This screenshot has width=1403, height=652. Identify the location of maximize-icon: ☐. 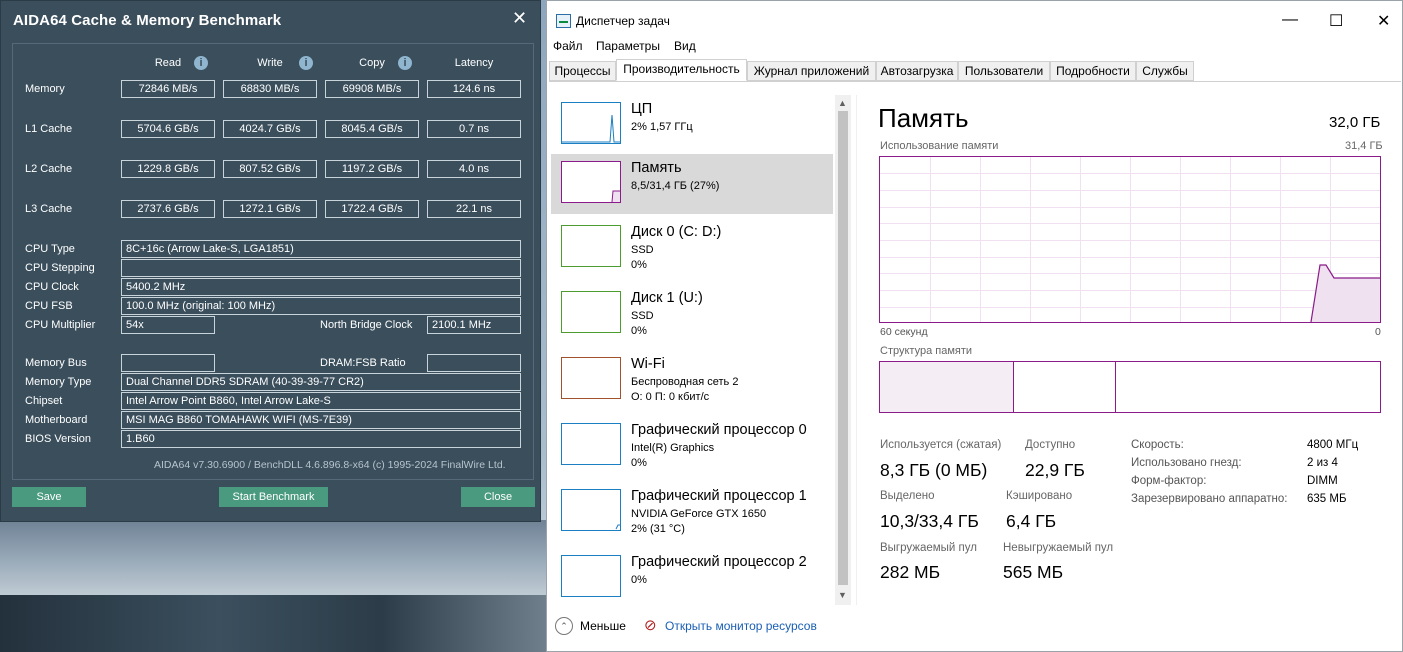
(1336, 21).